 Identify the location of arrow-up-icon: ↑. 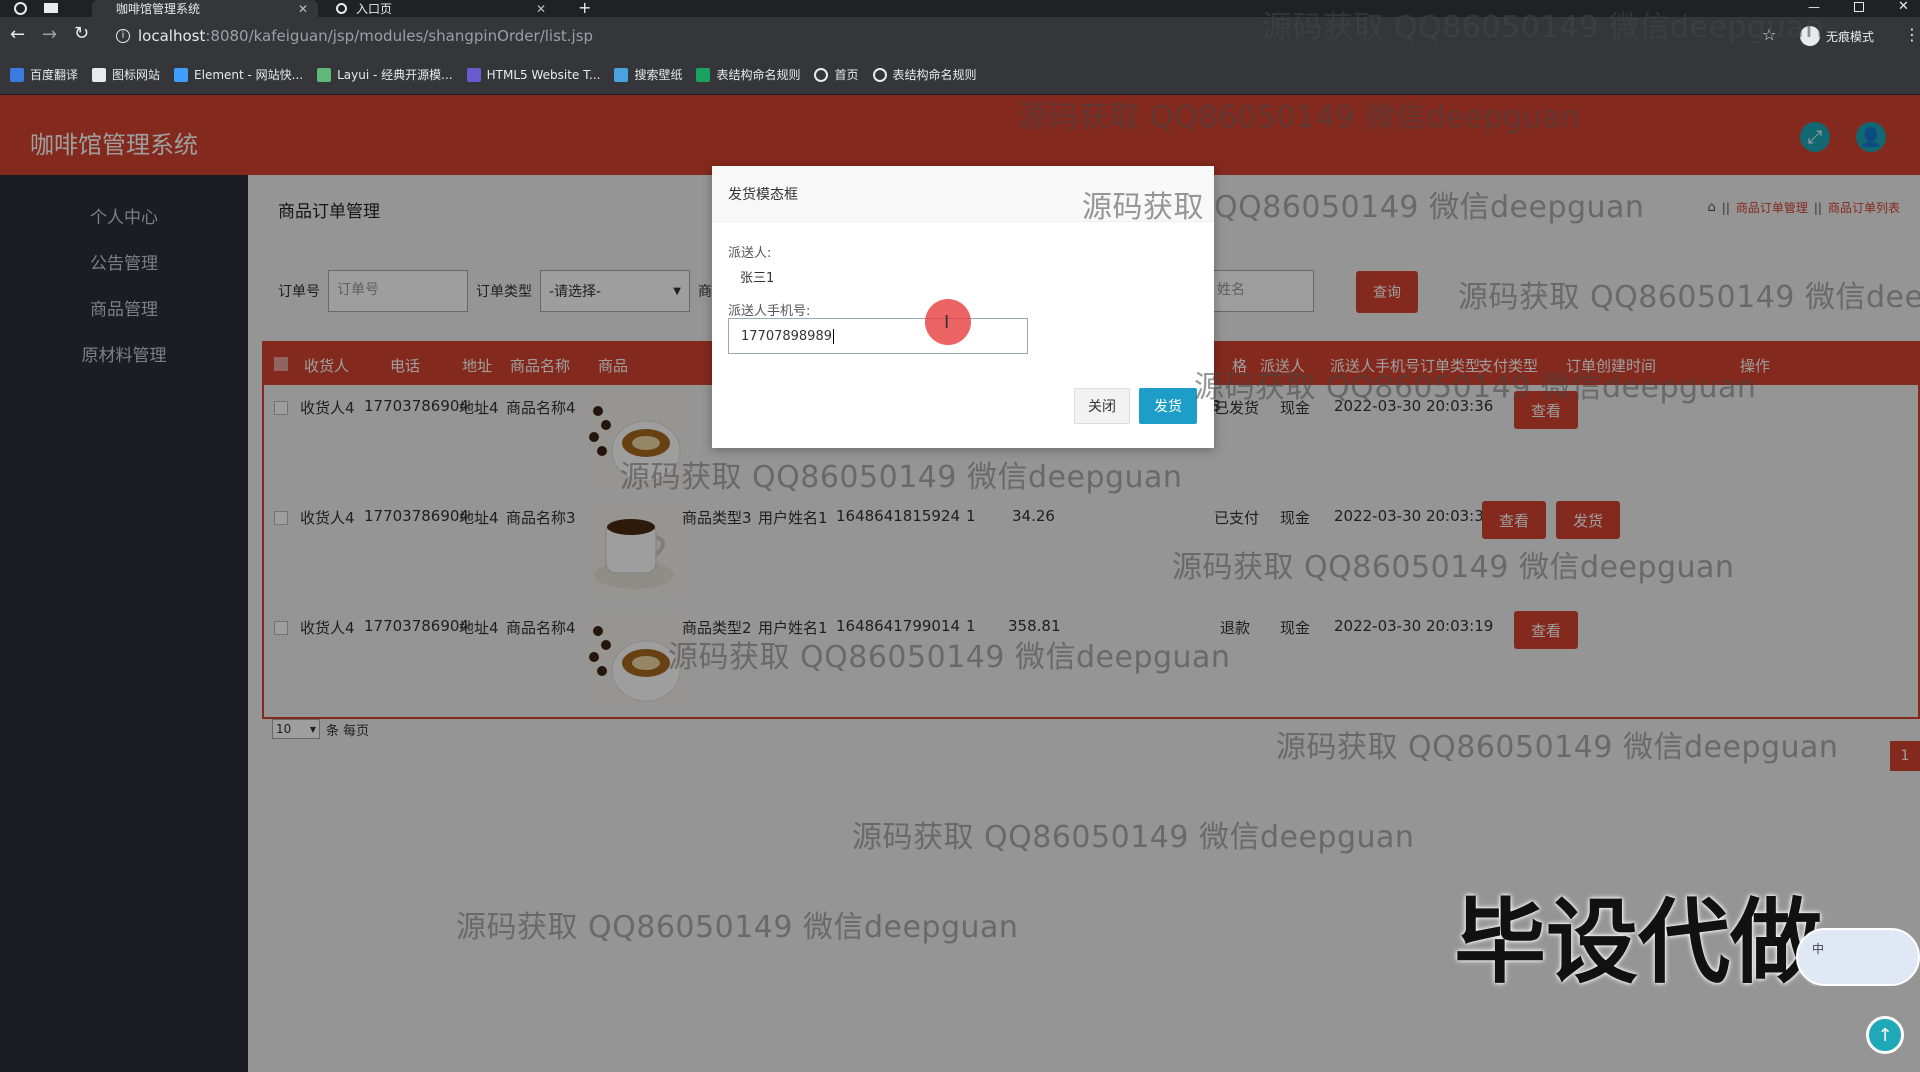
(1885, 1035).